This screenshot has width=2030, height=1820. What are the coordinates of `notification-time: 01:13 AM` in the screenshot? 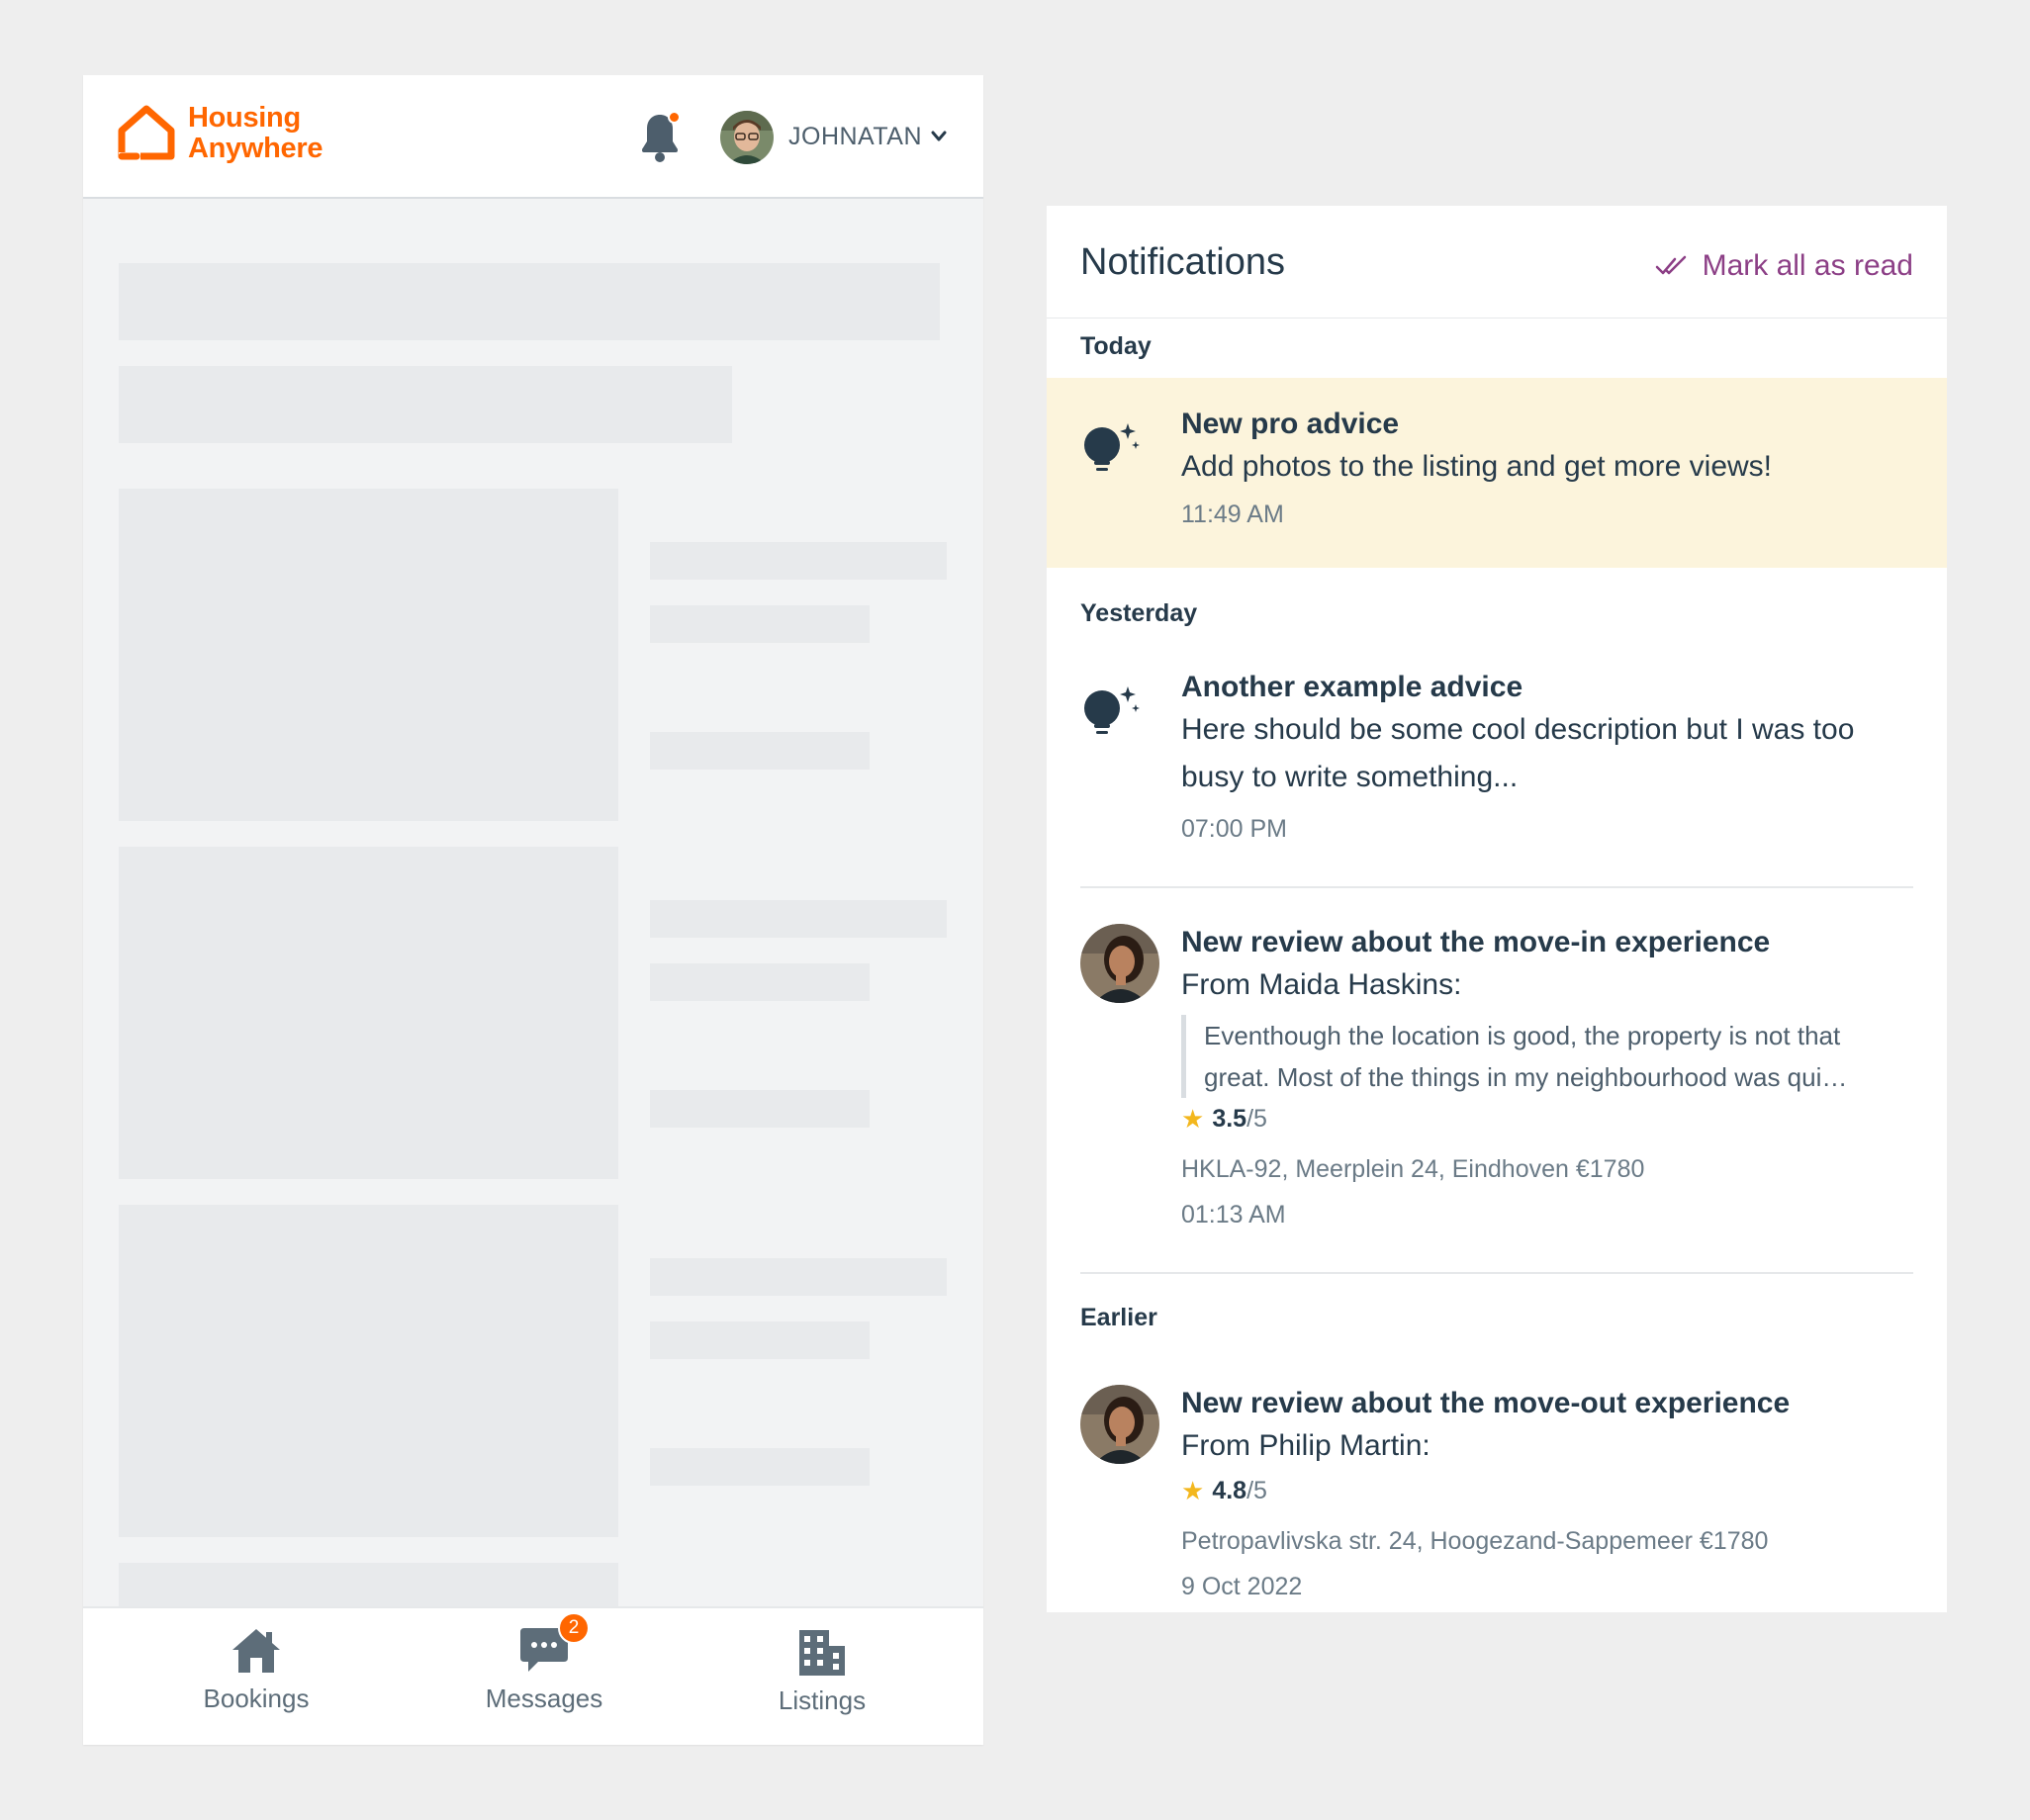 It's located at (1234, 1214).